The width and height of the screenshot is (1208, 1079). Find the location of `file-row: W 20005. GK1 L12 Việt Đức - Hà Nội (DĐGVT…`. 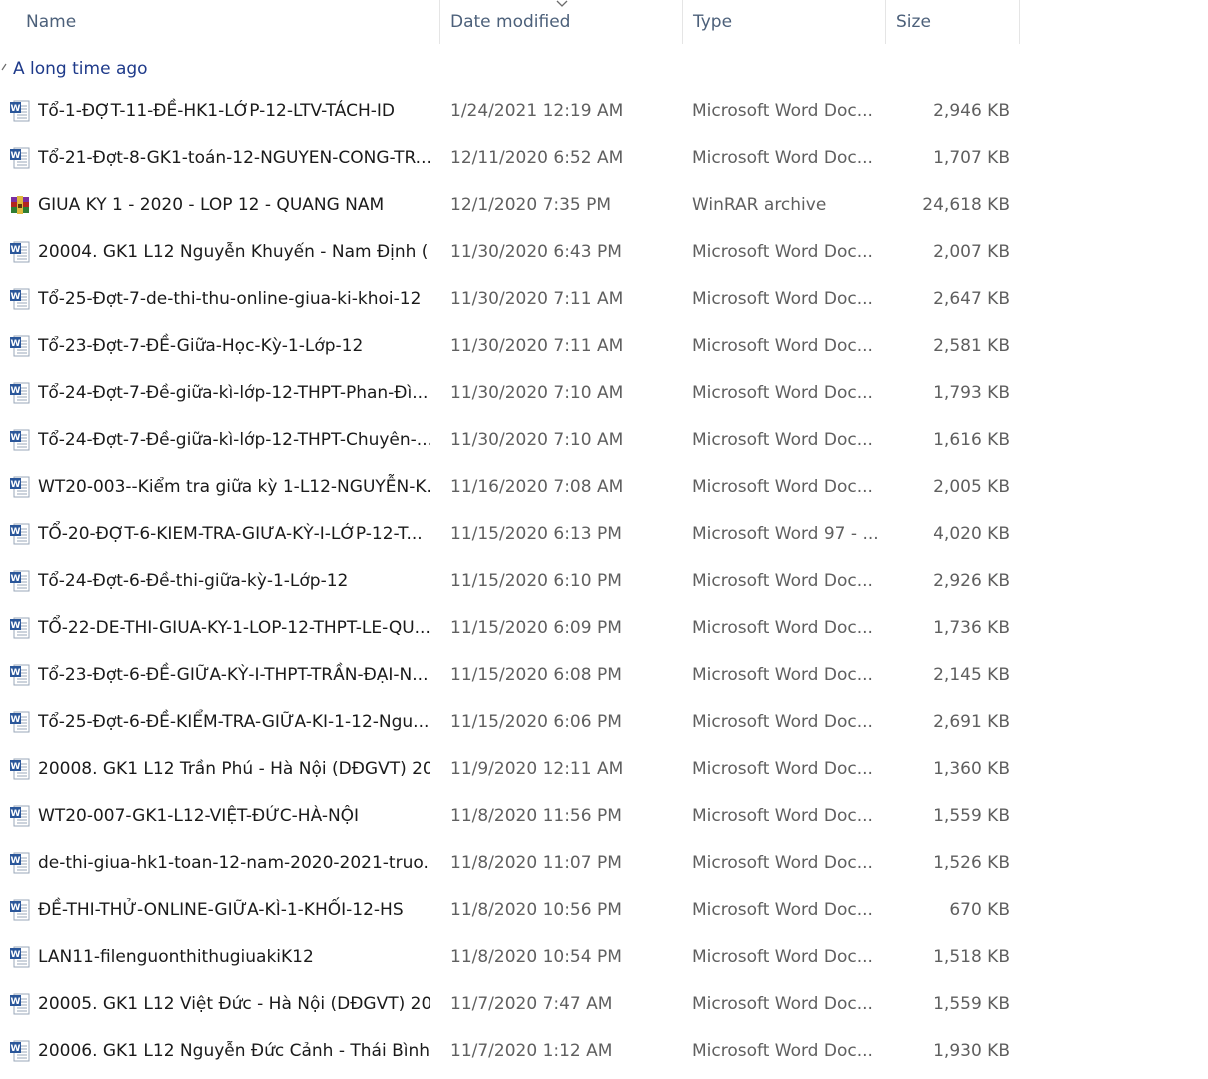

file-row: W 20005. GK1 L12 Việt Đức - Hà Nội (DĐGVT… is located at coordinates (510, 1004).